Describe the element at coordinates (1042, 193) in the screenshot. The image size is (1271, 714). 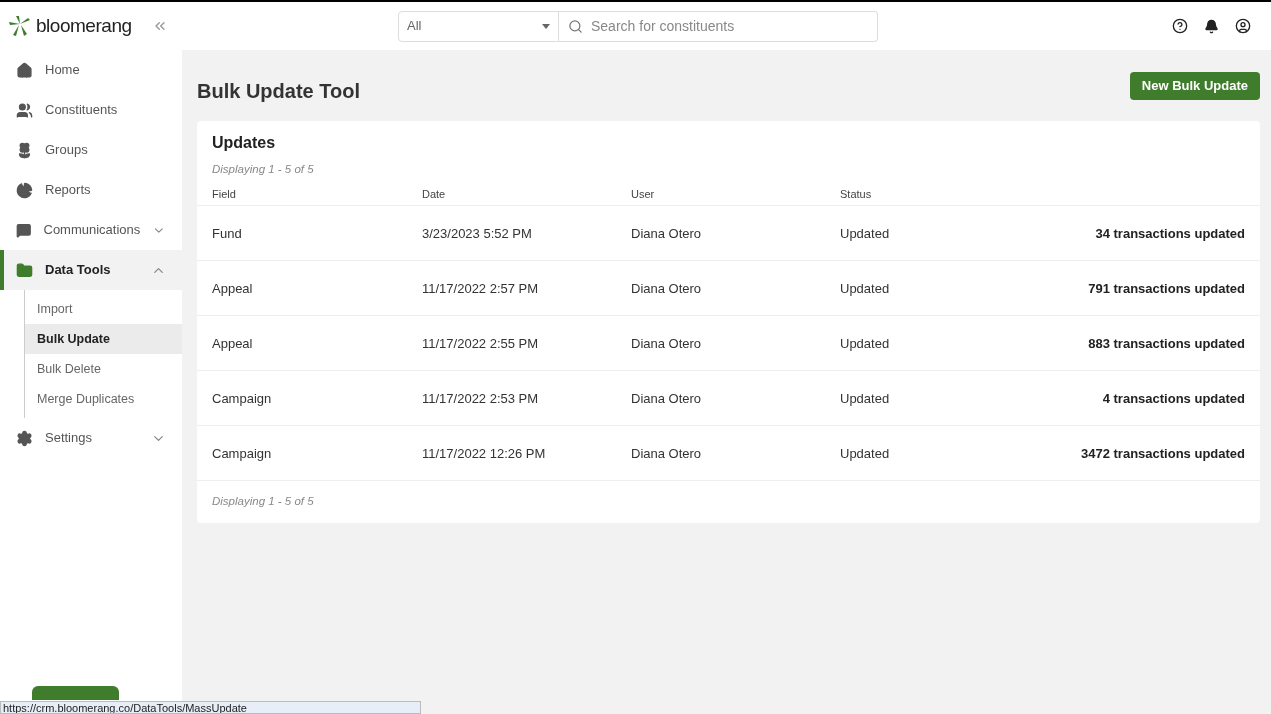
I see `column-header: Status` at that location.